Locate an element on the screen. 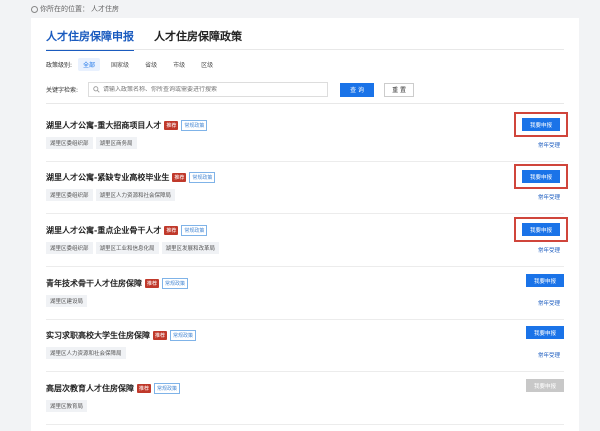 The width and height of the screenshot is (600, 431). item-title: 湖里人才公寓-重大招商项目人才 is located at coordinates (103, 125).